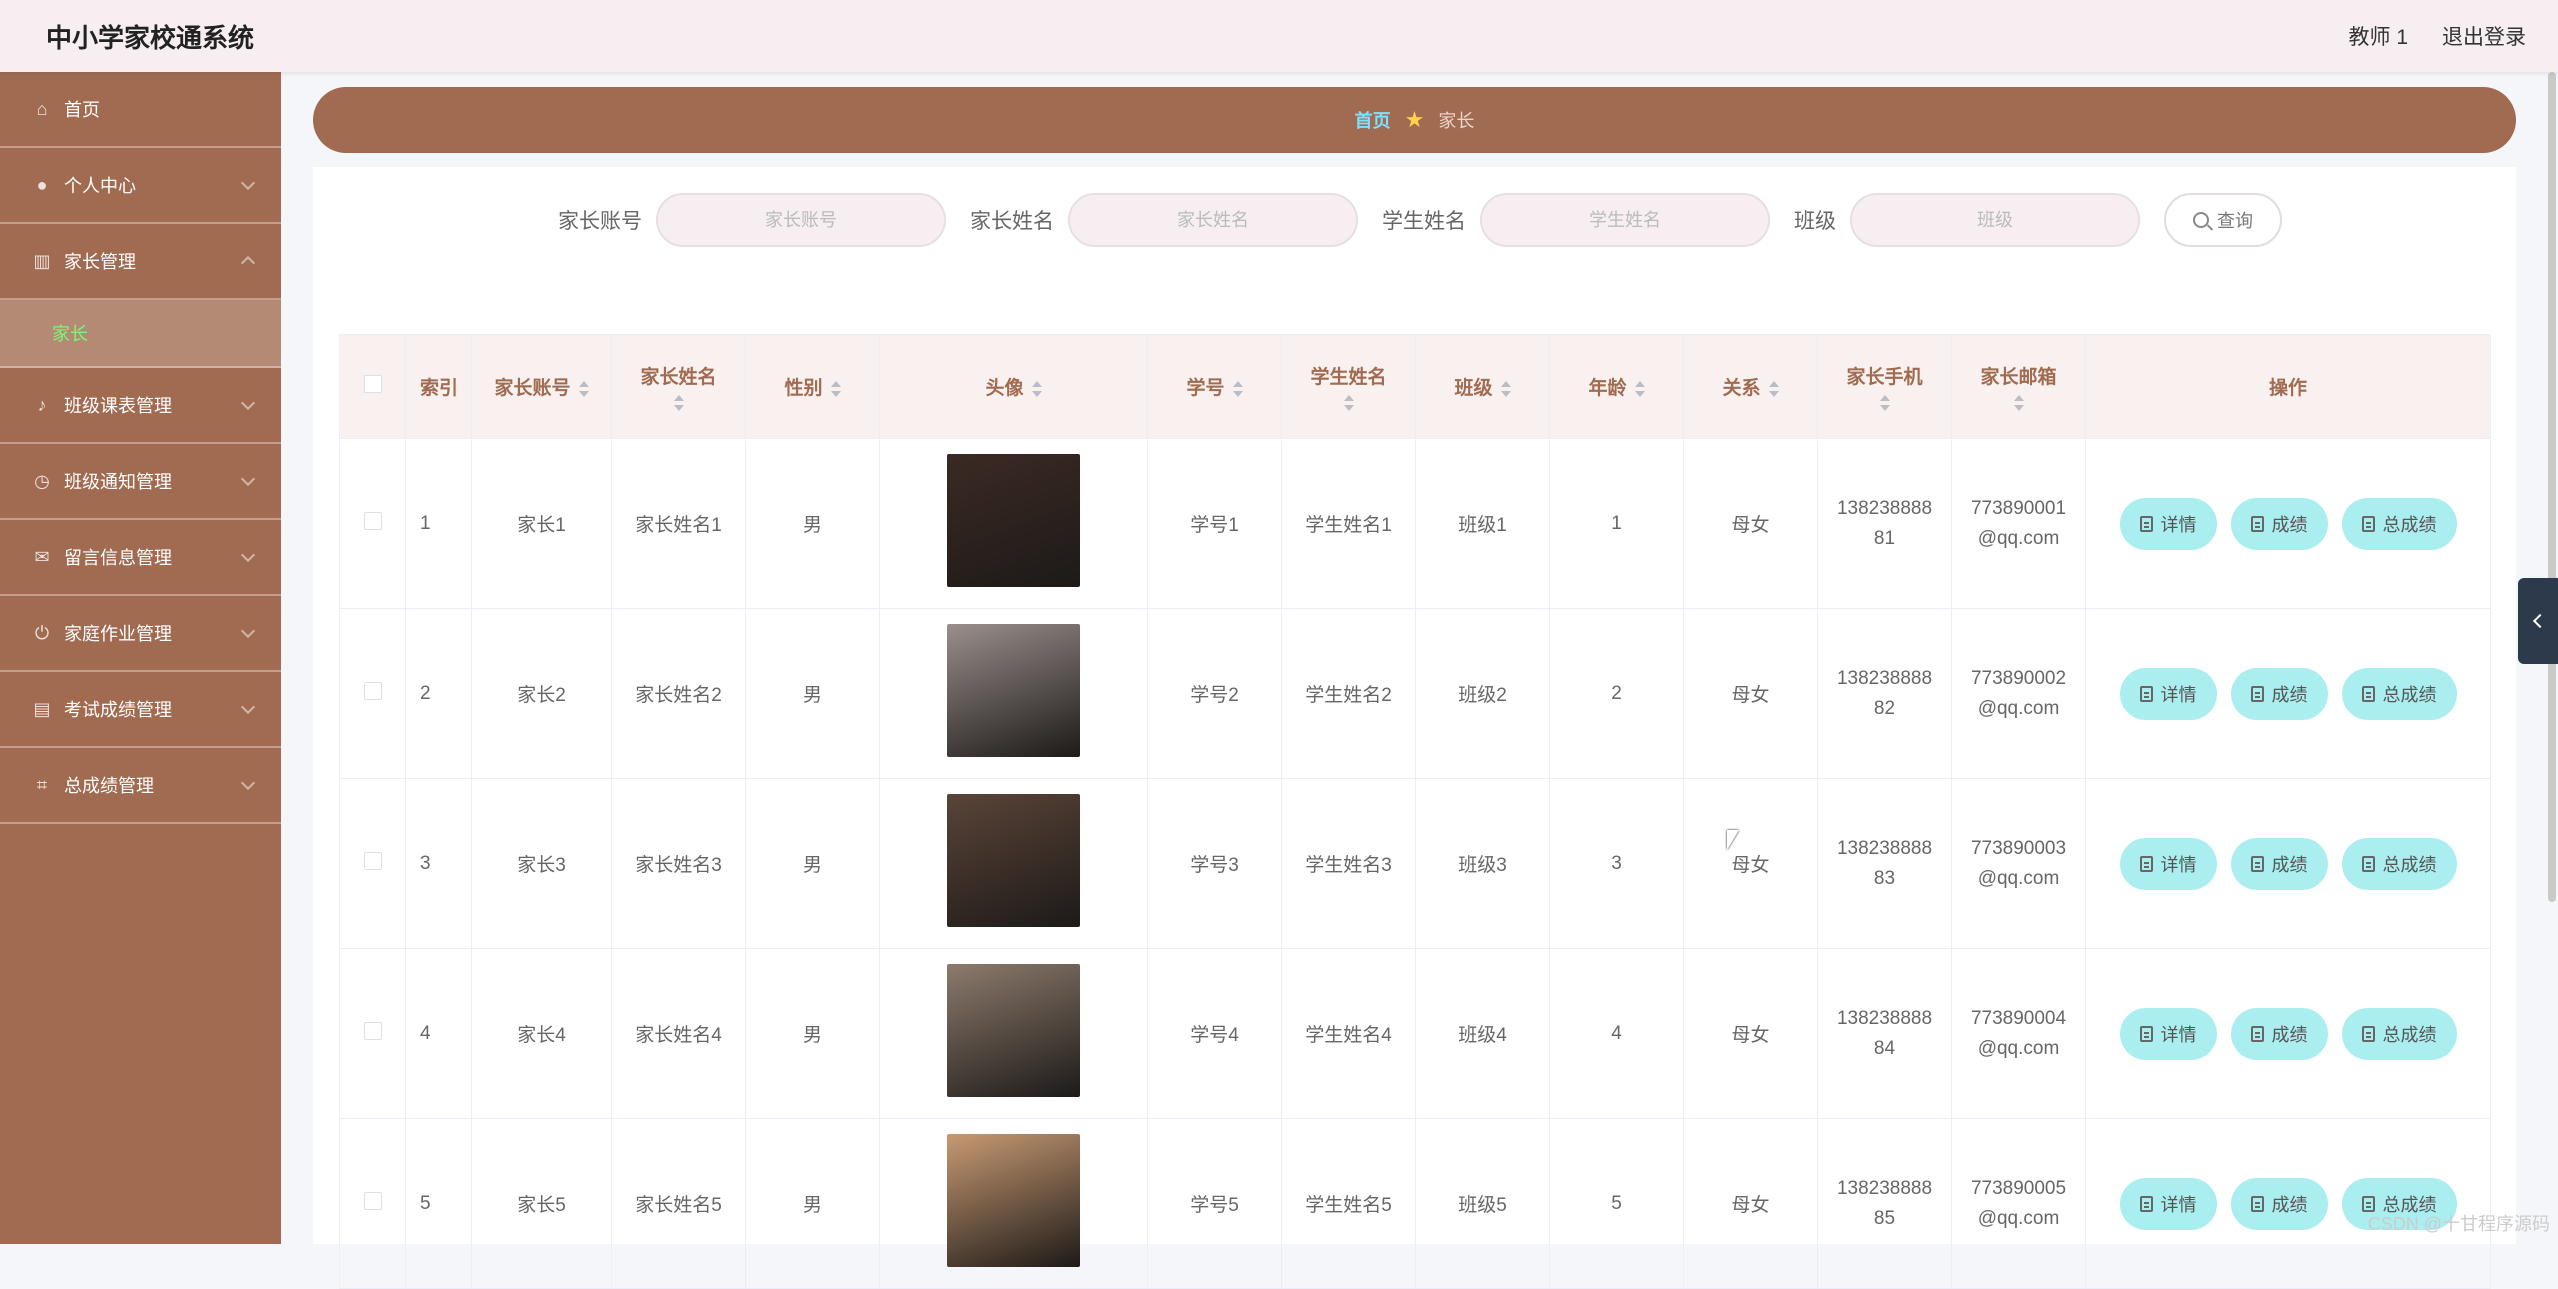 This screenshot has height=1289, width=2558. Describe the element at coordinates (1885, 387) in the screenshot. I see `header-phone: 家长手机` at that location.